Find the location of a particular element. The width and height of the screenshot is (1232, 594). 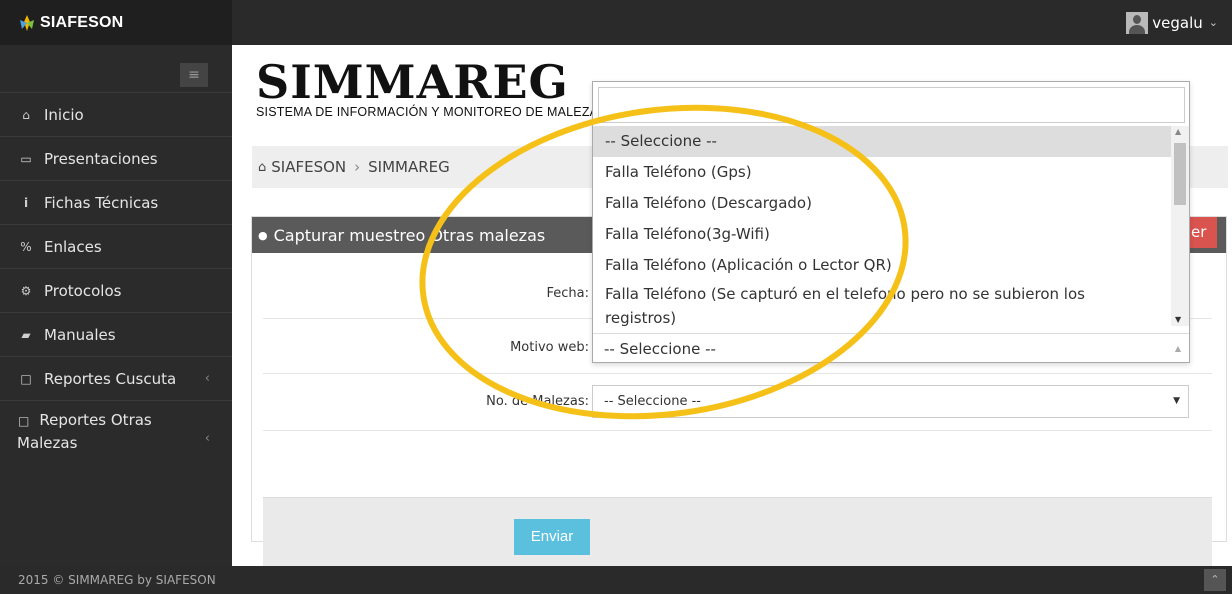

sidebar-item-label: Reportes Cuscuta is located at coordinates (110, 378).